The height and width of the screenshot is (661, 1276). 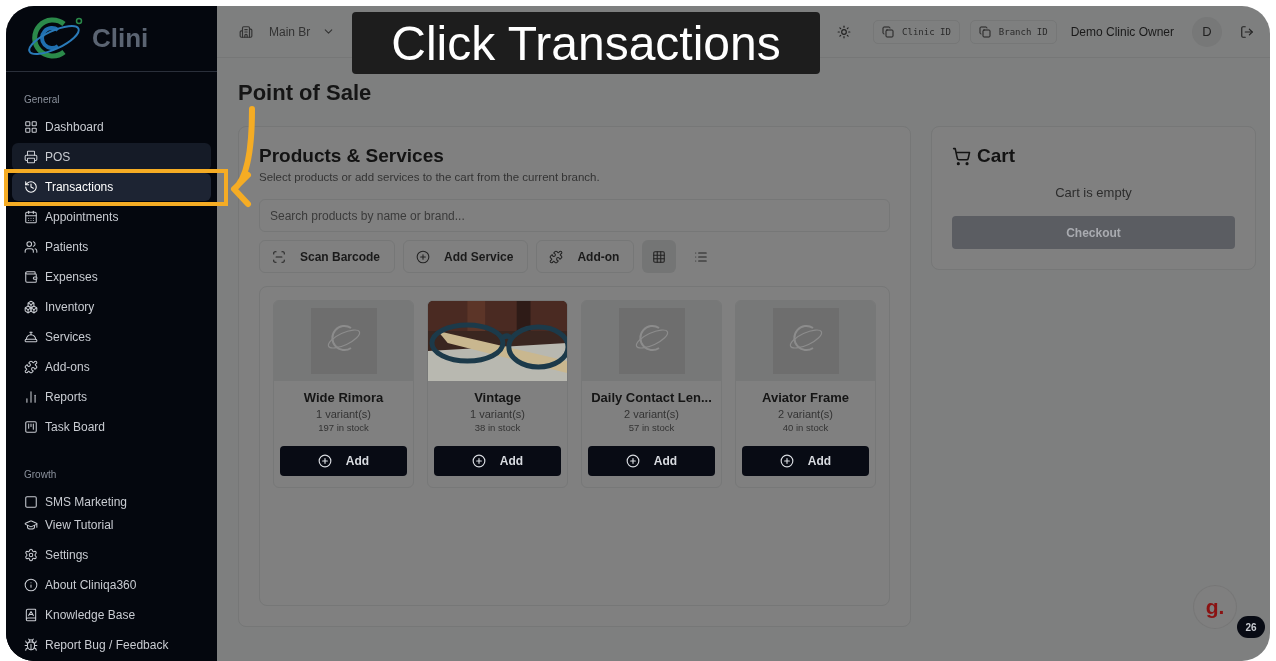 I want to click on grid-view-icon, so click(x=659, y=256).